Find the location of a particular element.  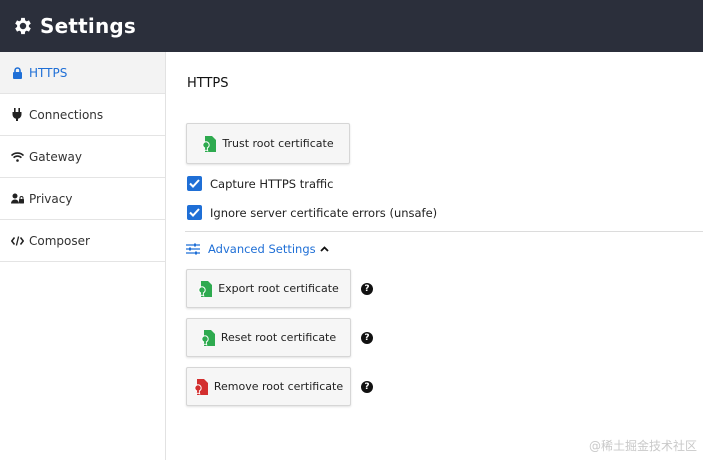

lock-icon is located at coordinates (17, 73).